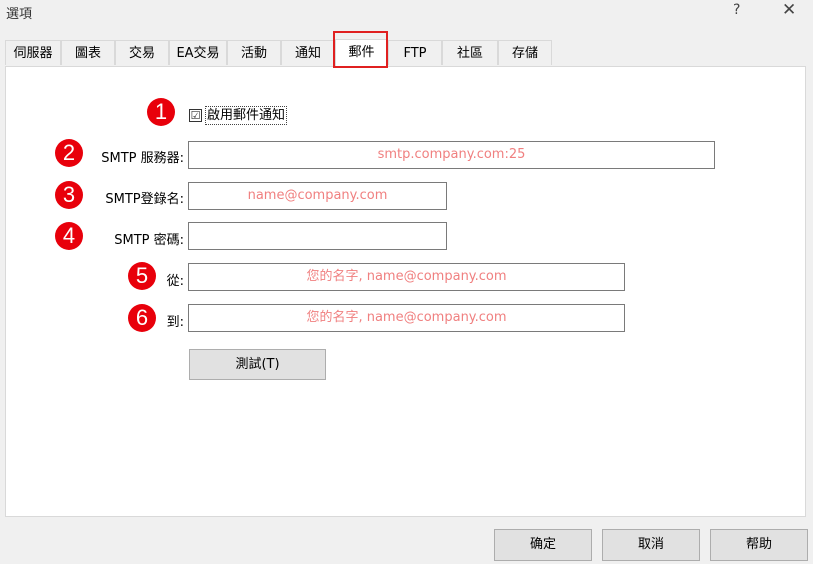  Describe the element at coordinates (69, 195) in the screenshot. I see `step-badge-3: 3` at that location.